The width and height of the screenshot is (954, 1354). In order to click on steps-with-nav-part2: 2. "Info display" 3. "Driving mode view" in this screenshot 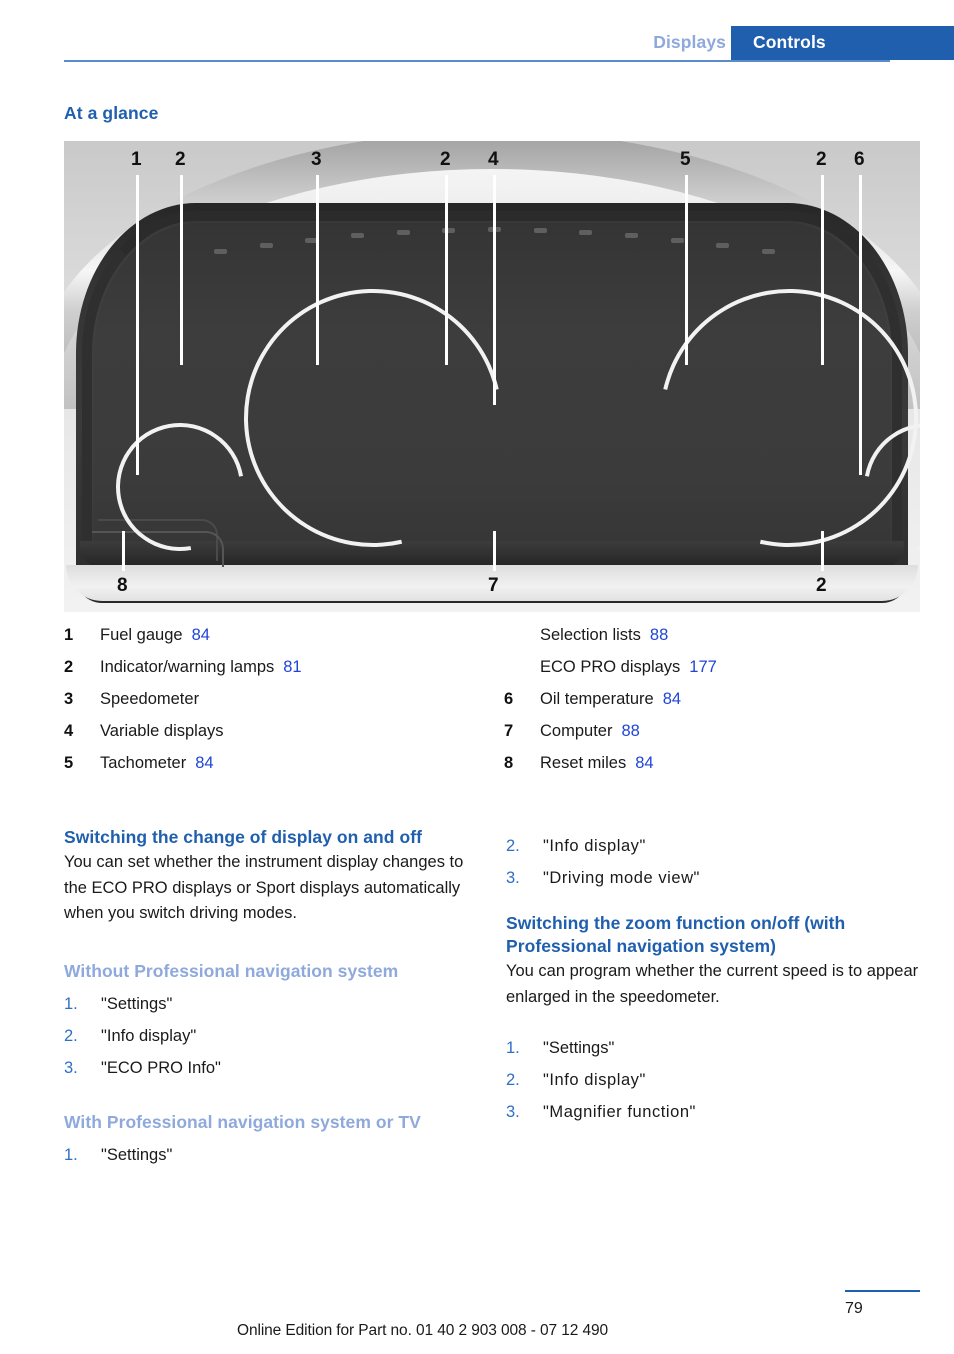, I will do `click(715, 862)`.